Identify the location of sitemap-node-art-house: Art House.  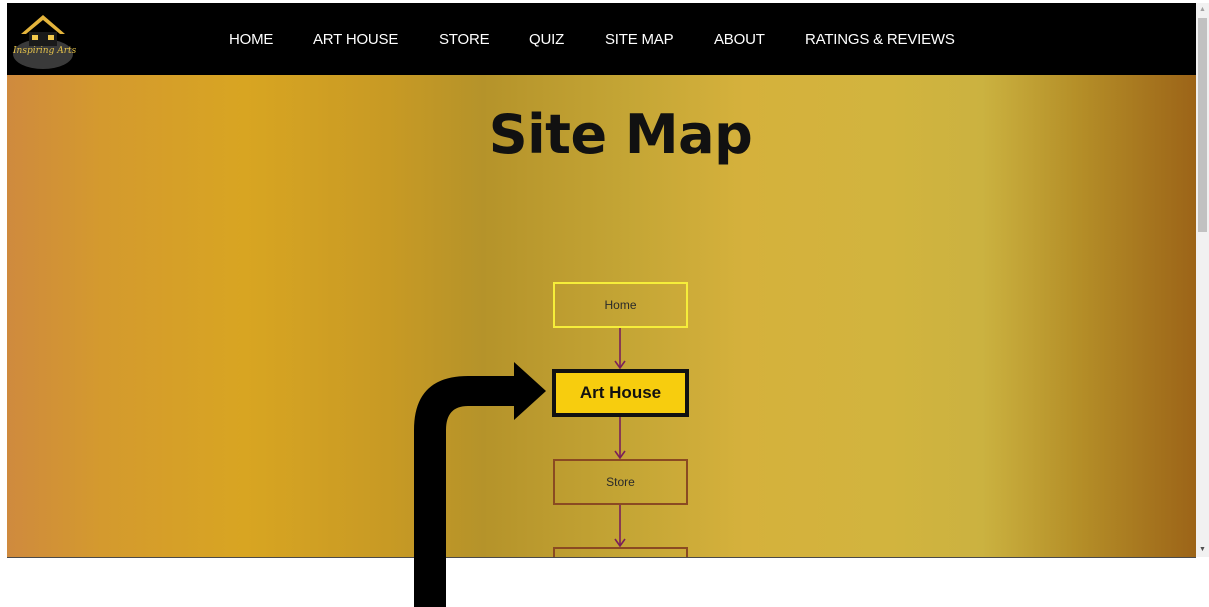
(620, 393).